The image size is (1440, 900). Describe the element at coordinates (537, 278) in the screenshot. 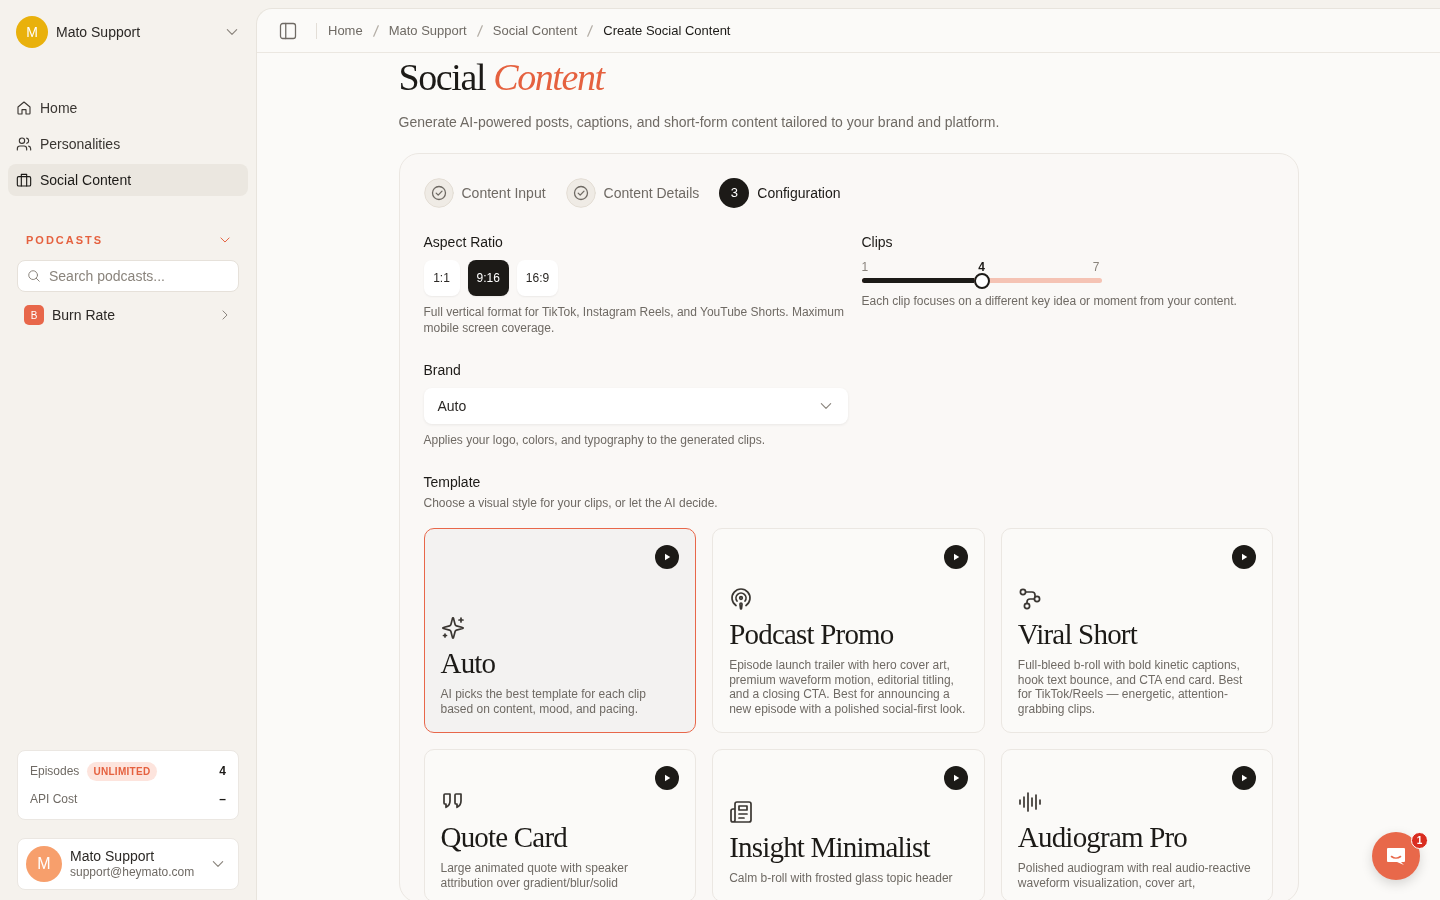

I see `aspect-ratio-option: 16:9` at that location.